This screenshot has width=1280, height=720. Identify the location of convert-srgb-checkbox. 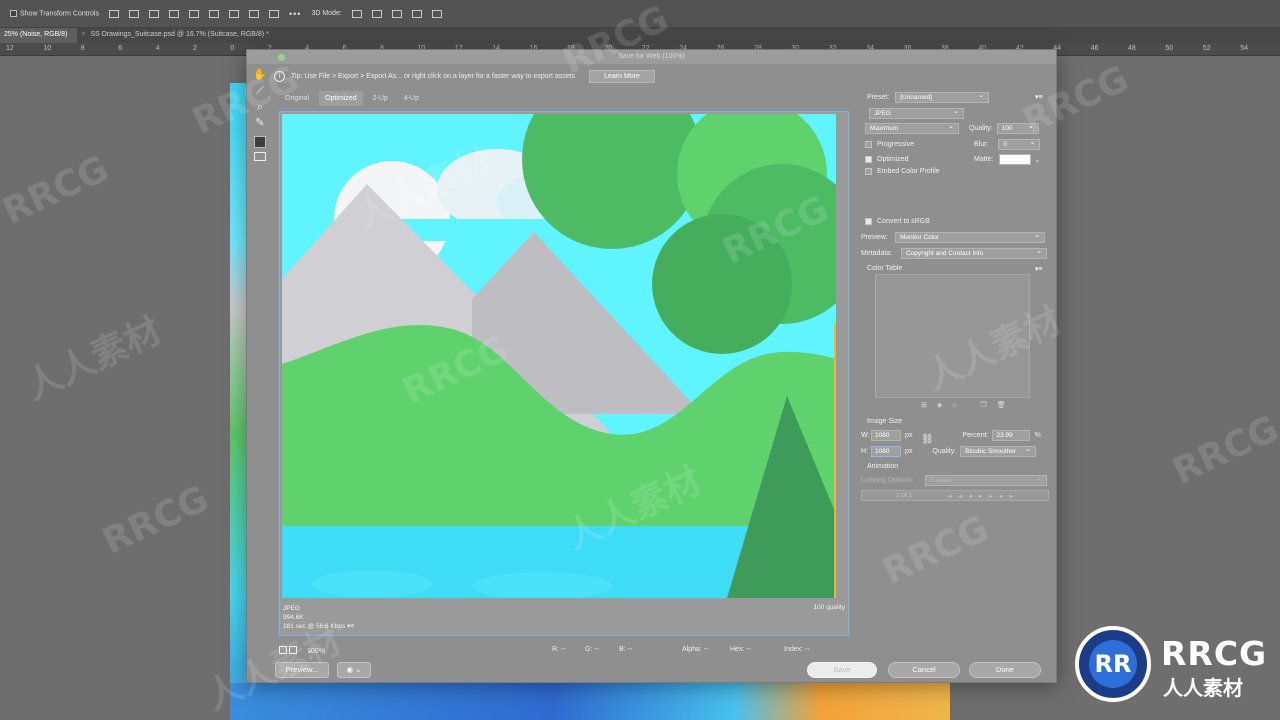
(868, 221).